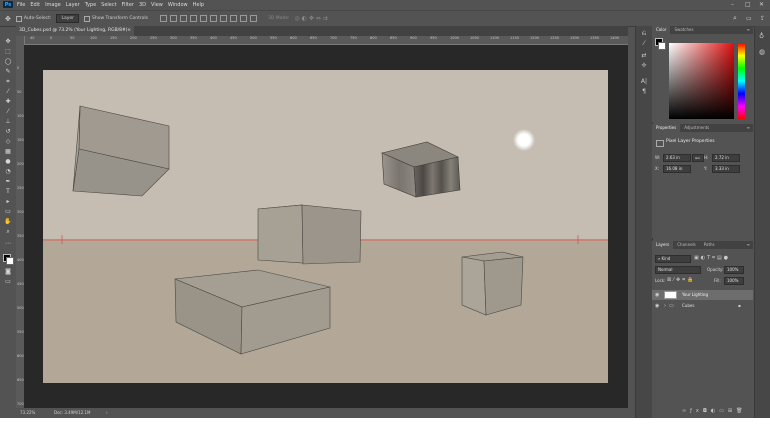 The height and width of the screenshot is (433, 770). What do you see at coordinates (666, 128) in the screenshot?
I see `tab-properties: Properties` at bounding box center [666, 128].